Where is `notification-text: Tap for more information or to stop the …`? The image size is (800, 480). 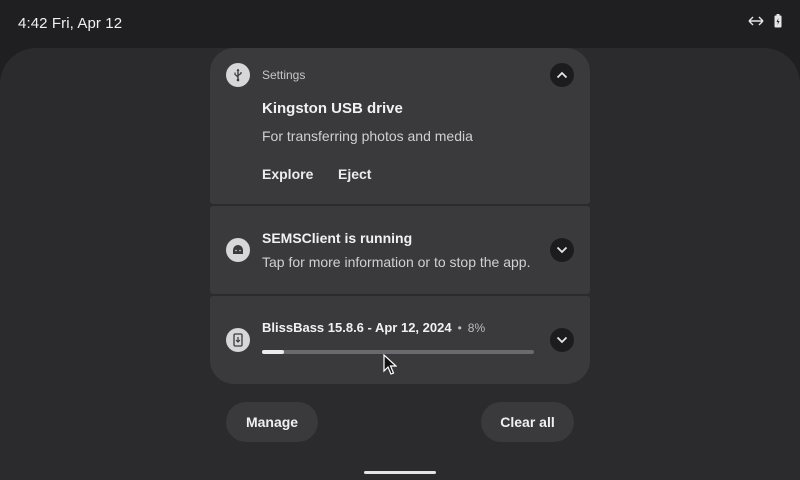
notification-text: Tap for more information or to stop the … is located at coordinates (396, 262).